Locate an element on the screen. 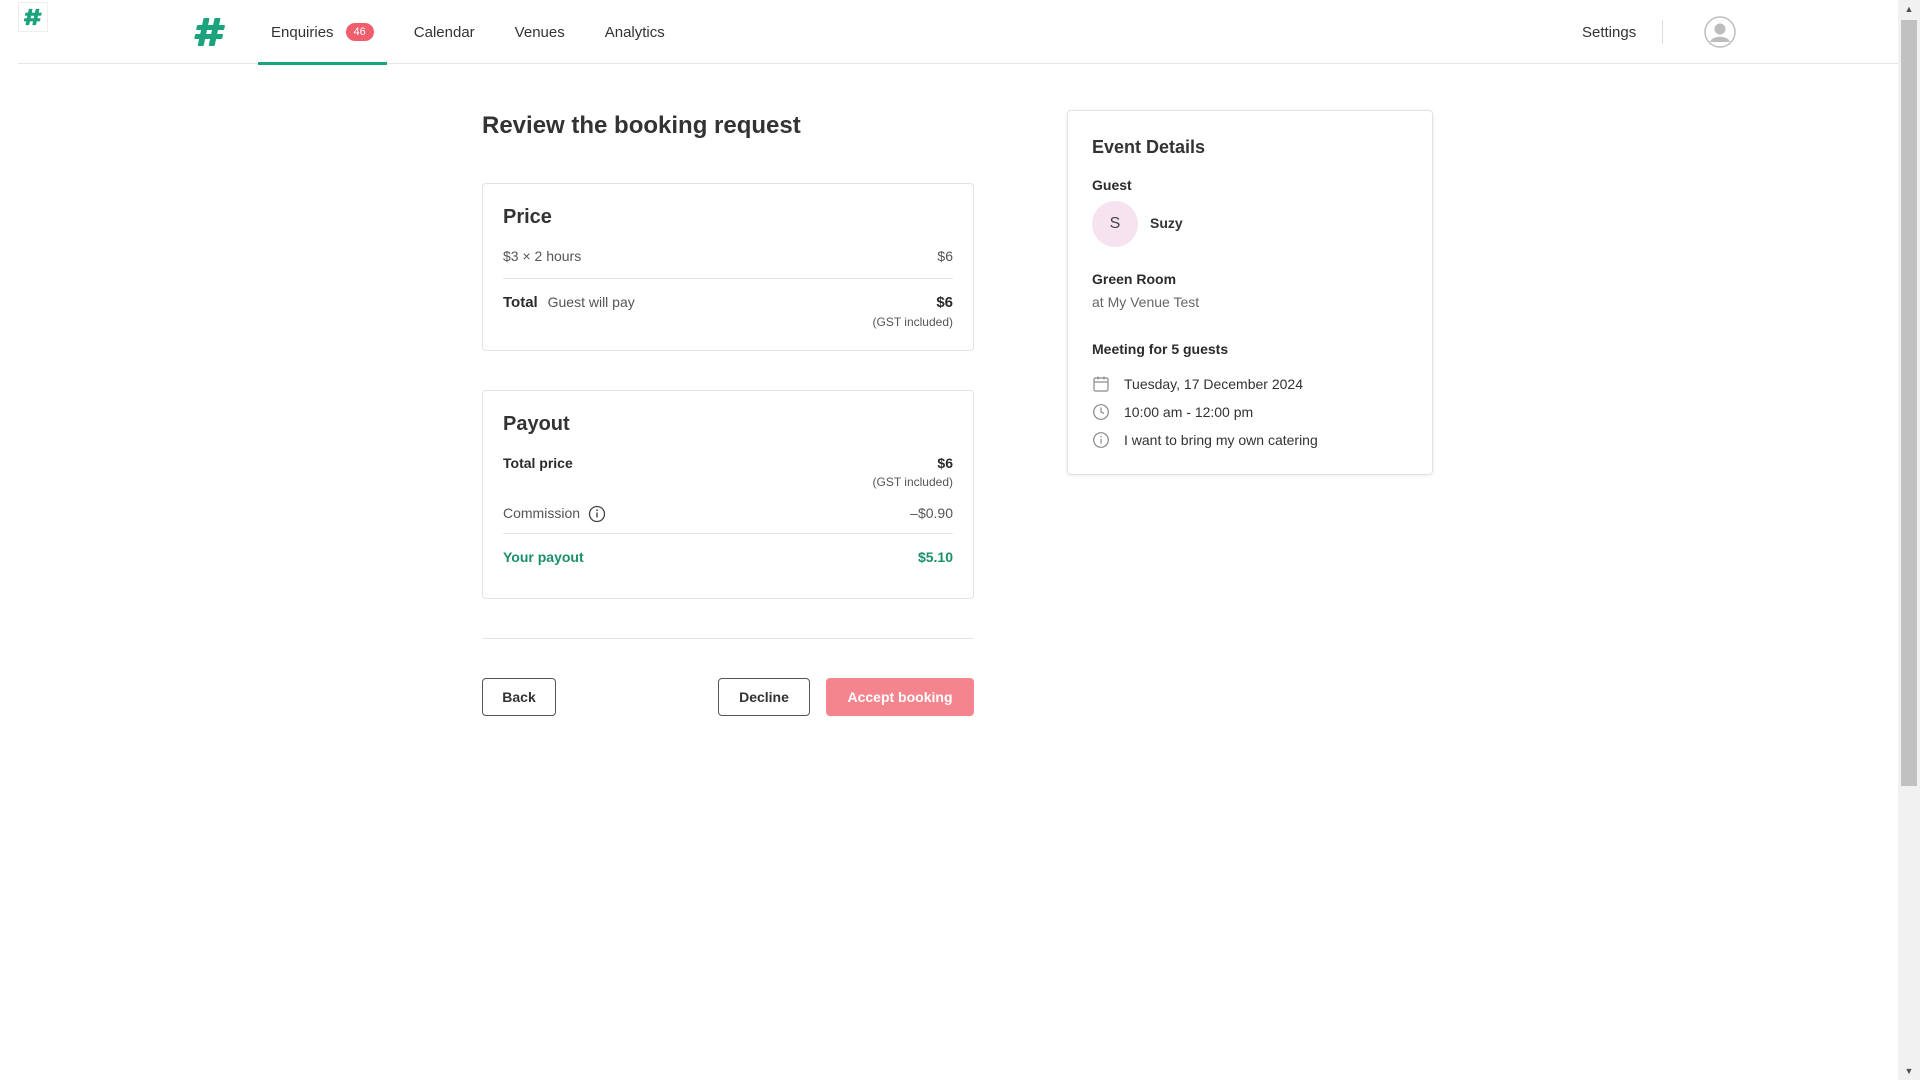  price-total-note: (GST included) is located at coordinates (912, 322).